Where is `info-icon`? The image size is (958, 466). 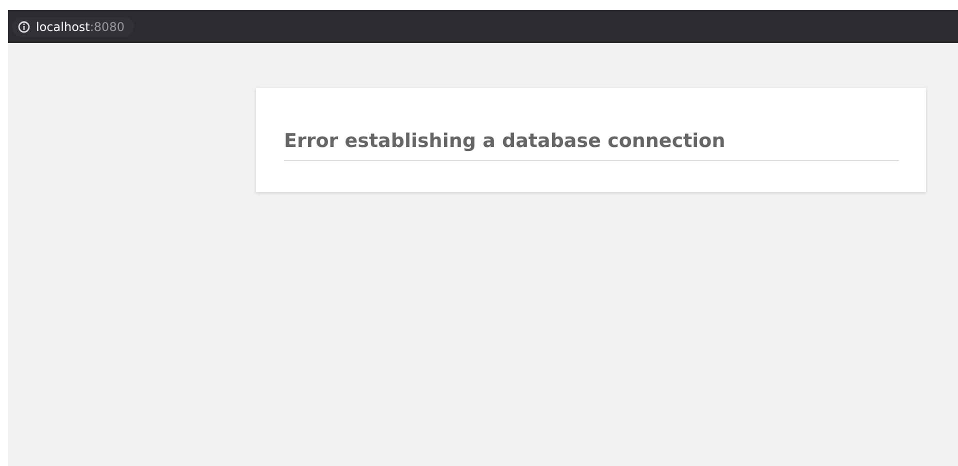 info-icon is located at coordinates (24, 26).